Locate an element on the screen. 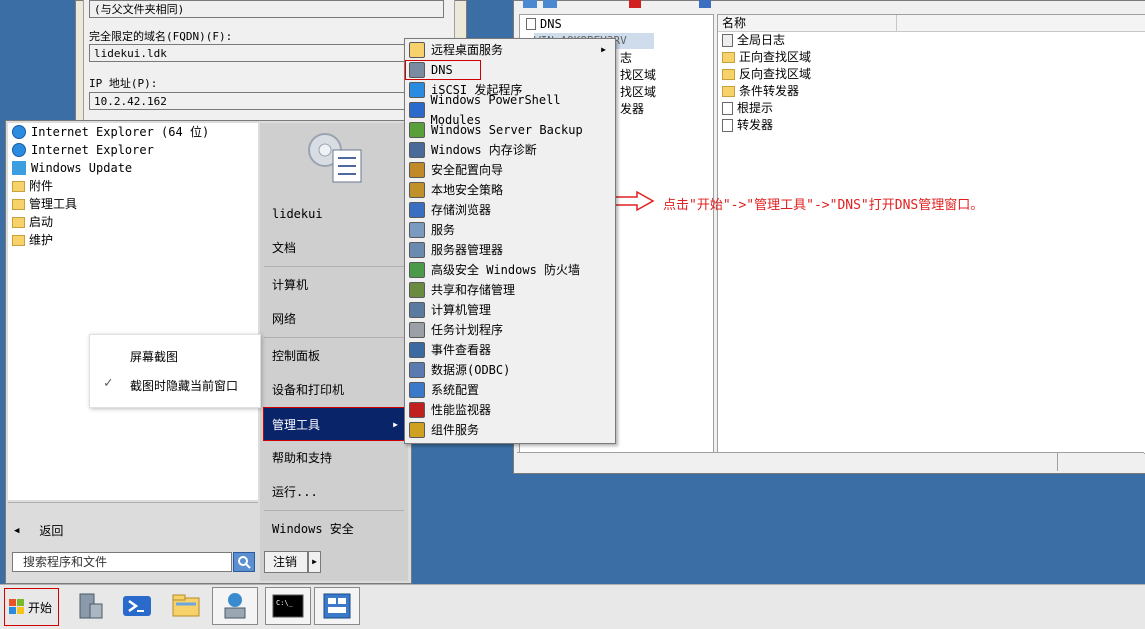  list-item-label: 转发器 is located at coordinates (755, 125).